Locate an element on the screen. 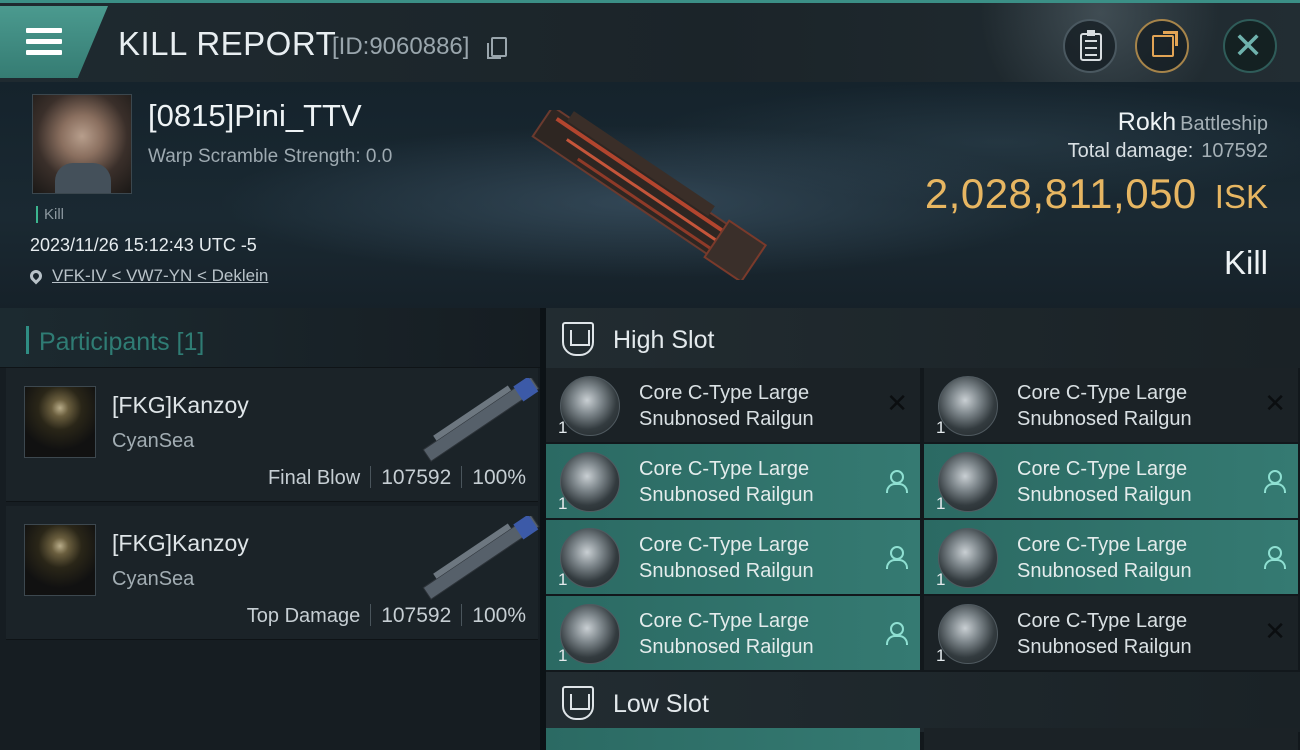 The height and width of the screenshot is (750, 1300). clipboard-icon is located at coordinates (1091, 45).